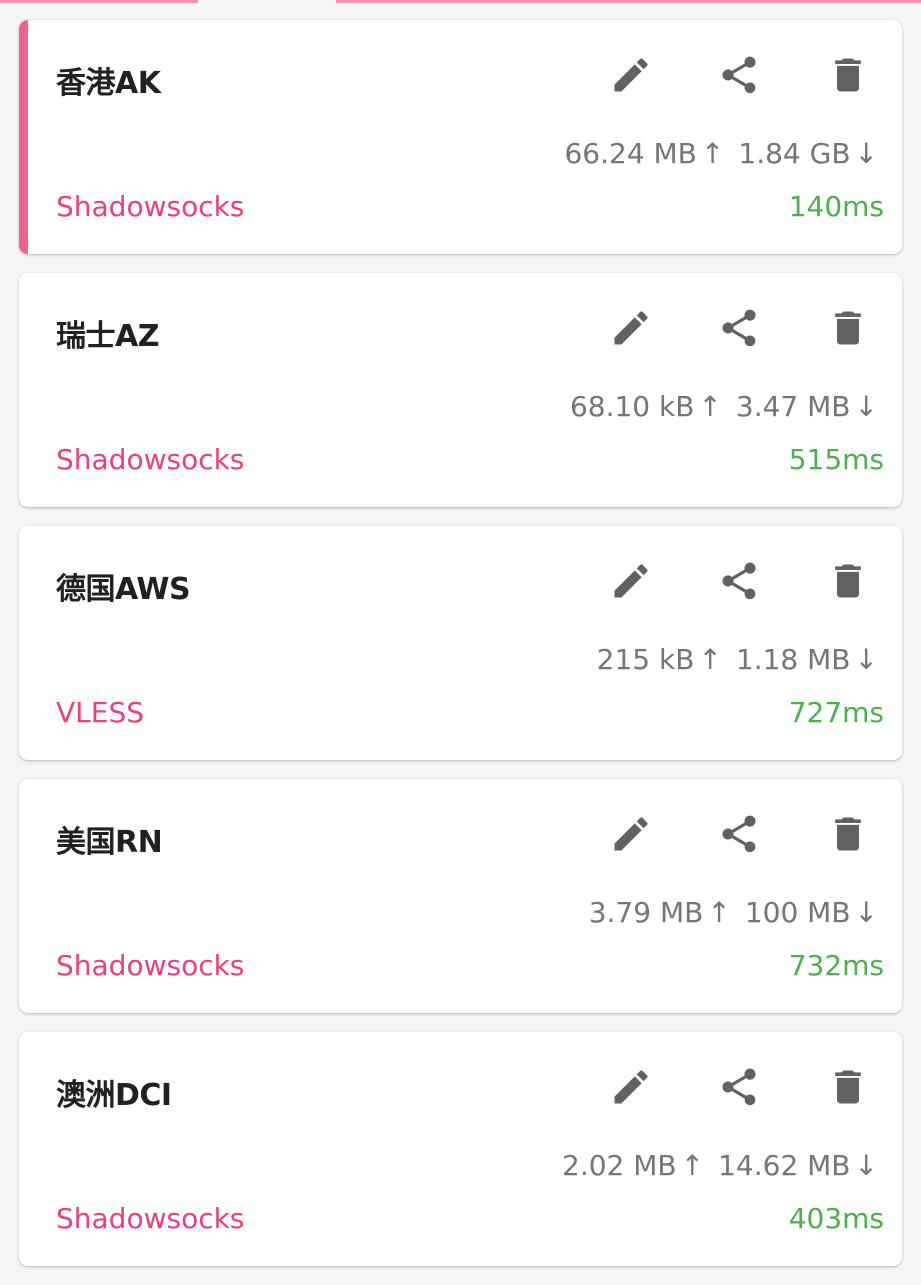  I want to click on traffic-stats: 215 kB ↑ 1.18 MB ↓, so click(737, 659).